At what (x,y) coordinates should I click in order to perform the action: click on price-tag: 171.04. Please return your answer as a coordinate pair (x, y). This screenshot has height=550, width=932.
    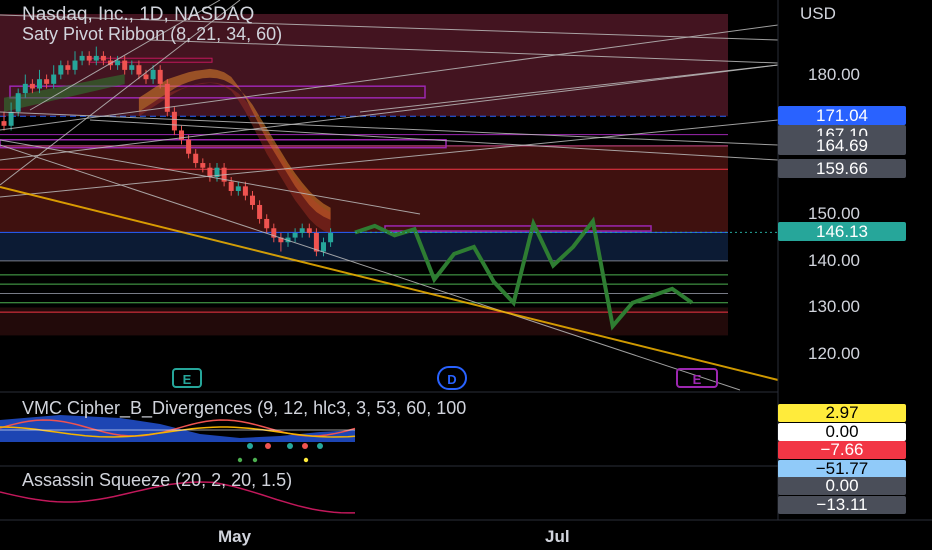
    Looking at the image, I should click on (842, 116).